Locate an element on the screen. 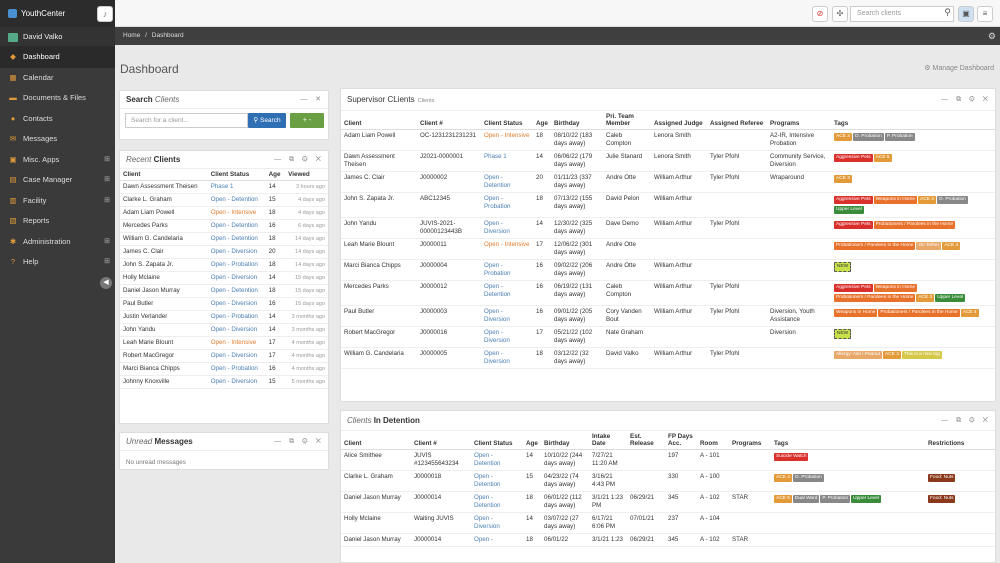 The width and height of the screenshot is (1000, 563). table-row: Paul Butler Open - Diversion 16 15 days ago is located at coordinates (224, 304).